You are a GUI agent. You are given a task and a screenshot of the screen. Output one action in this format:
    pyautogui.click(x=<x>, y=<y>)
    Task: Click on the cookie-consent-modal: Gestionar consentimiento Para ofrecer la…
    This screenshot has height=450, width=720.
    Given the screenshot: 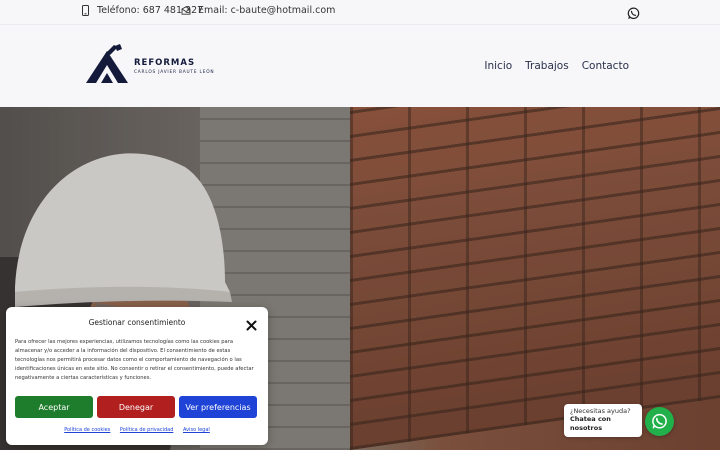 What is the action you would take?
    pyautogui.click(x=137, y=376)
    